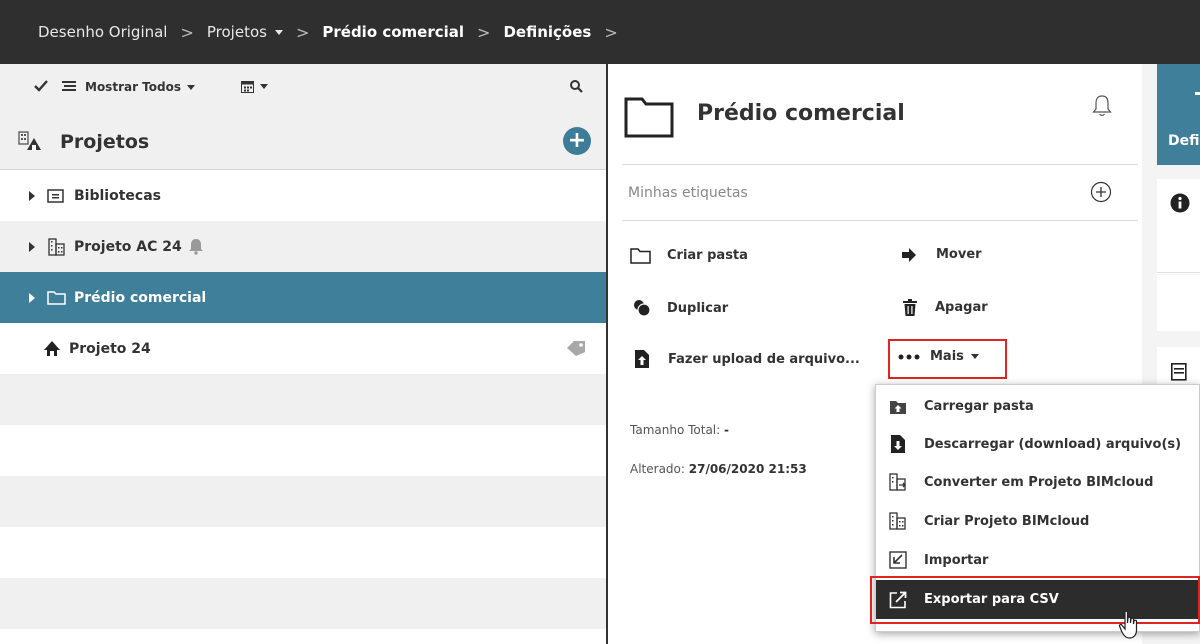  Describe the element at coordinates (393, 32) in the screenshot. I see `breadcrumb-item-predio: Prédio comercial` at that location.